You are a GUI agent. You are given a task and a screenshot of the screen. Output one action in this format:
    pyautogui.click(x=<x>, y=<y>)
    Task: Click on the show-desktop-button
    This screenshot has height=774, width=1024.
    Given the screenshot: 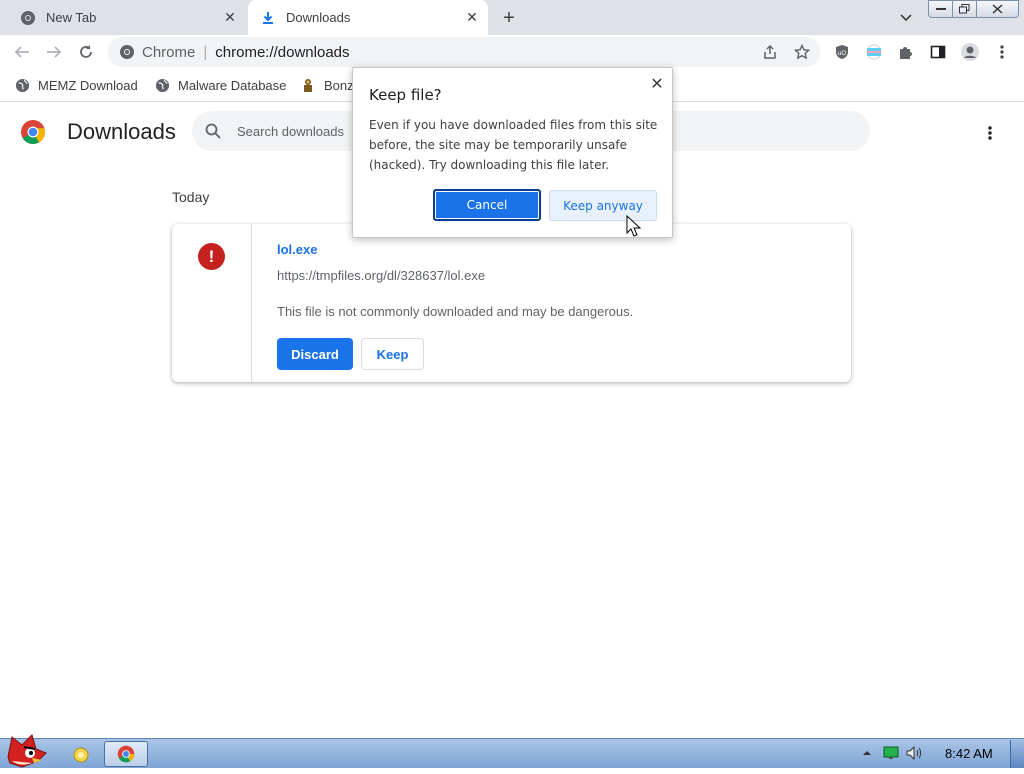 What is the action you would take?
    pyautogui.click(x=1017, y=754)
    